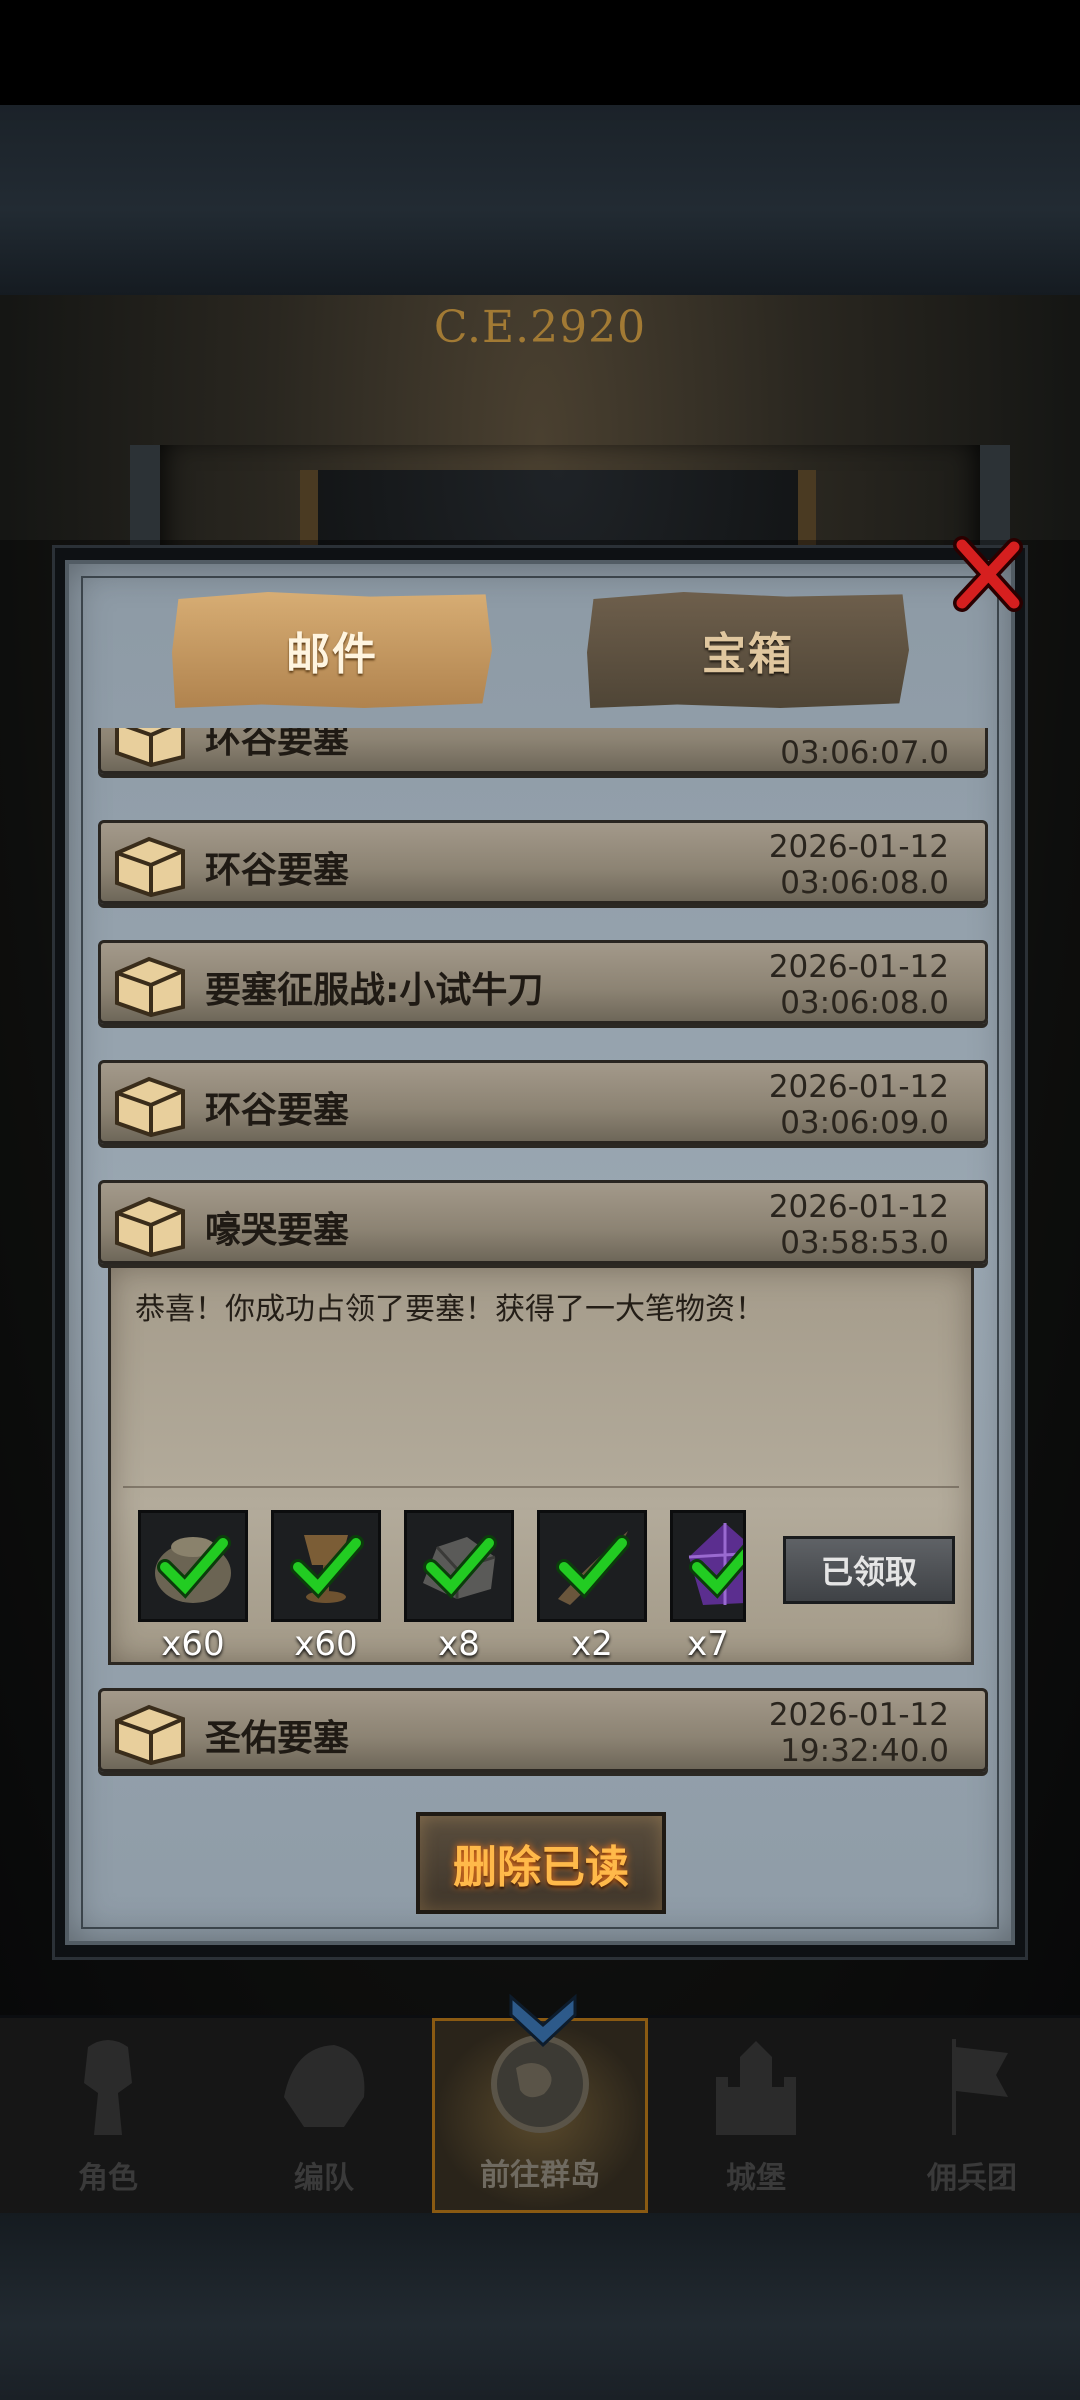  Describe the element at coordinates (450, 1309) in the screenshot. I see `mail-message: 恭喜！你成功占领了要塞！获得了一大笔物资！` at that location.